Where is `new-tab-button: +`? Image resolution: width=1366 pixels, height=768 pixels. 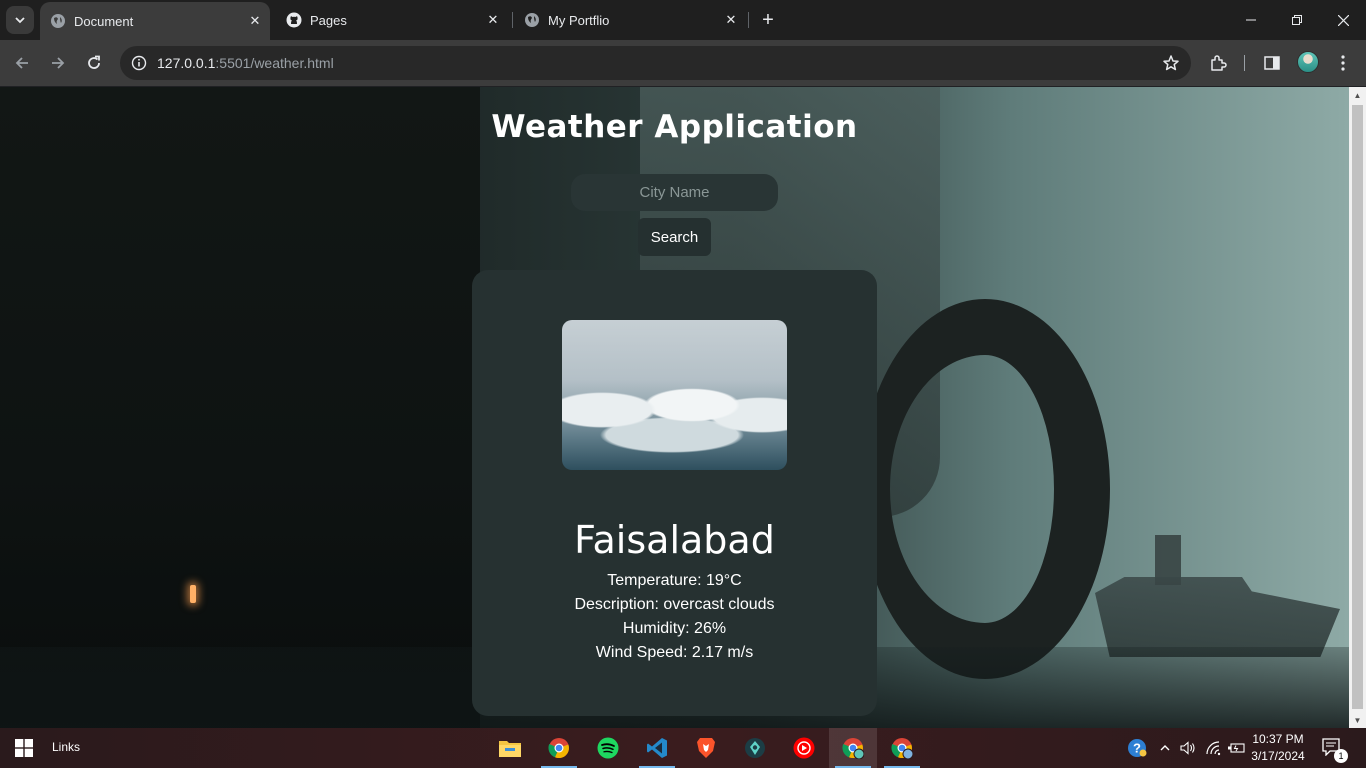 new-tab-button: + is located at coordinates (768, 20).